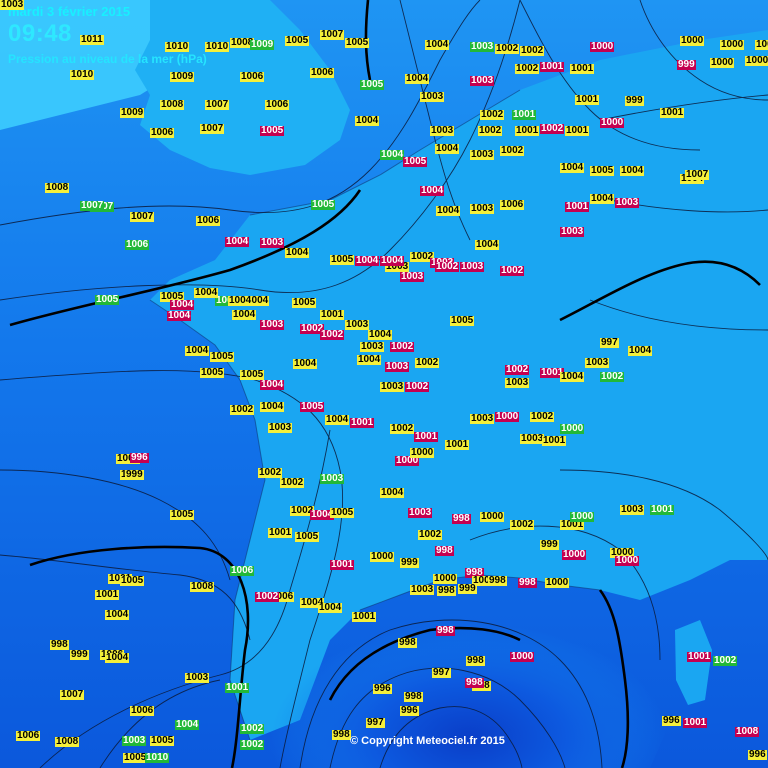 The height and width of the screenshot is (768, 768). Describe the element at coordinates (427, 741) in the screenshot. I see `copyright-notice: © Copyright Meteociel.fr 2015` at that location.